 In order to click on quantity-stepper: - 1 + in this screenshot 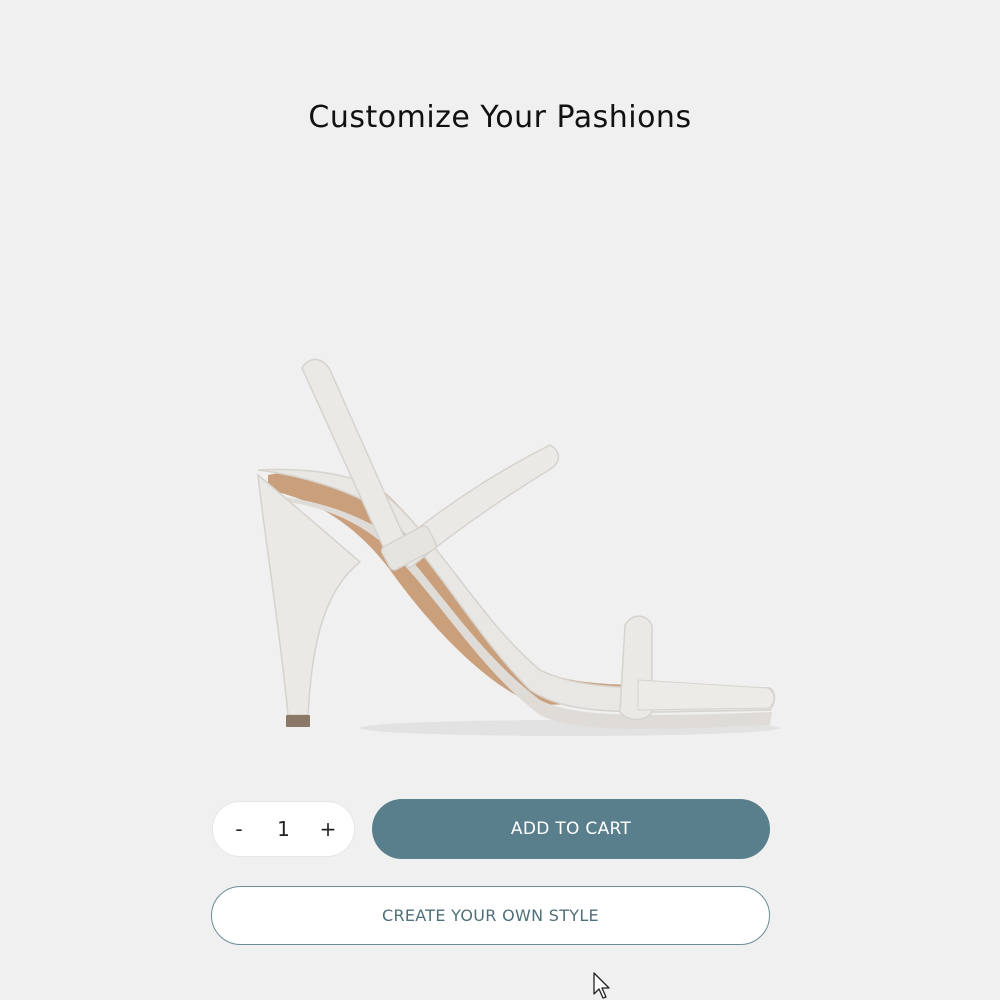, I will do `click(283, 829)`.